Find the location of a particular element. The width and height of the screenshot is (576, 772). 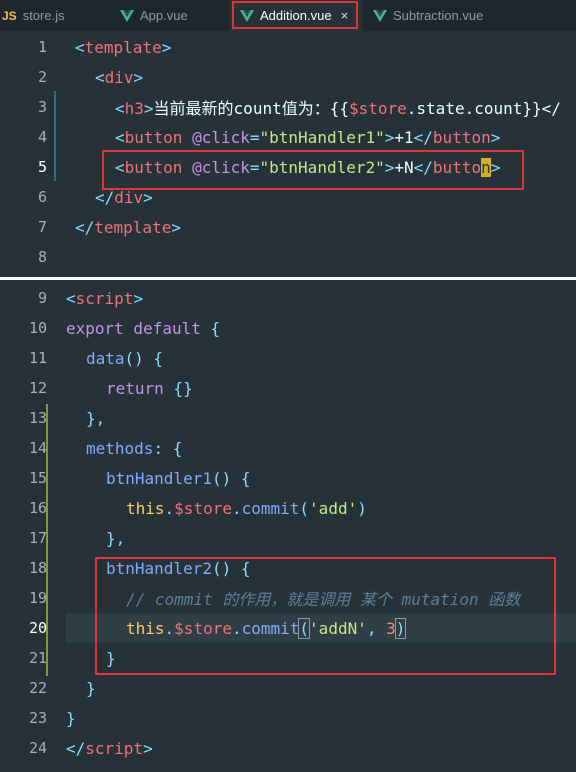

line-number: 15 is located at coordinates (37, 478).